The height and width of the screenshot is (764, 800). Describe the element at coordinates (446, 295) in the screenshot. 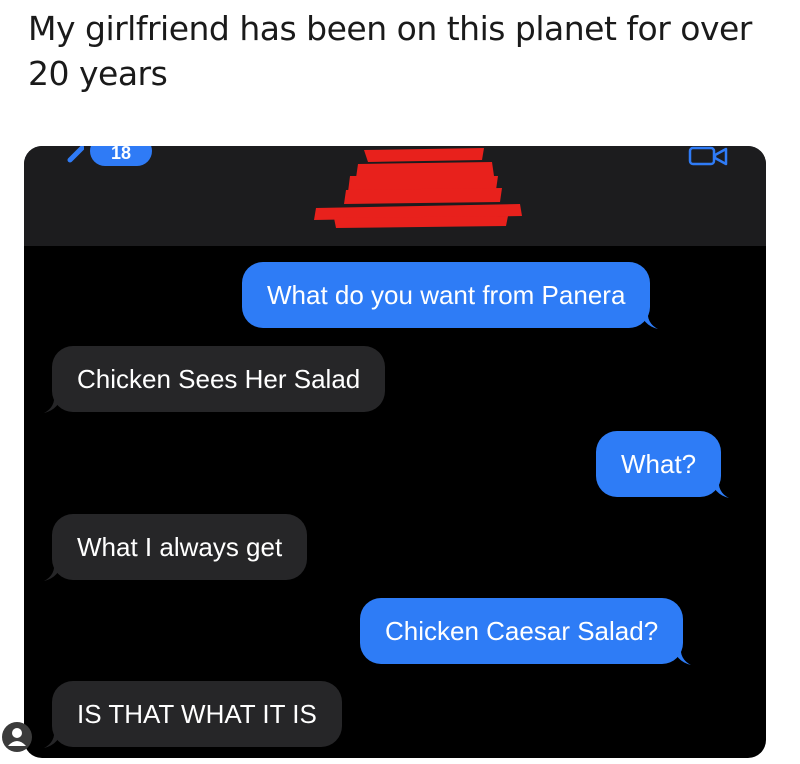

I see `message-text: What do you want from Panera` at that location.